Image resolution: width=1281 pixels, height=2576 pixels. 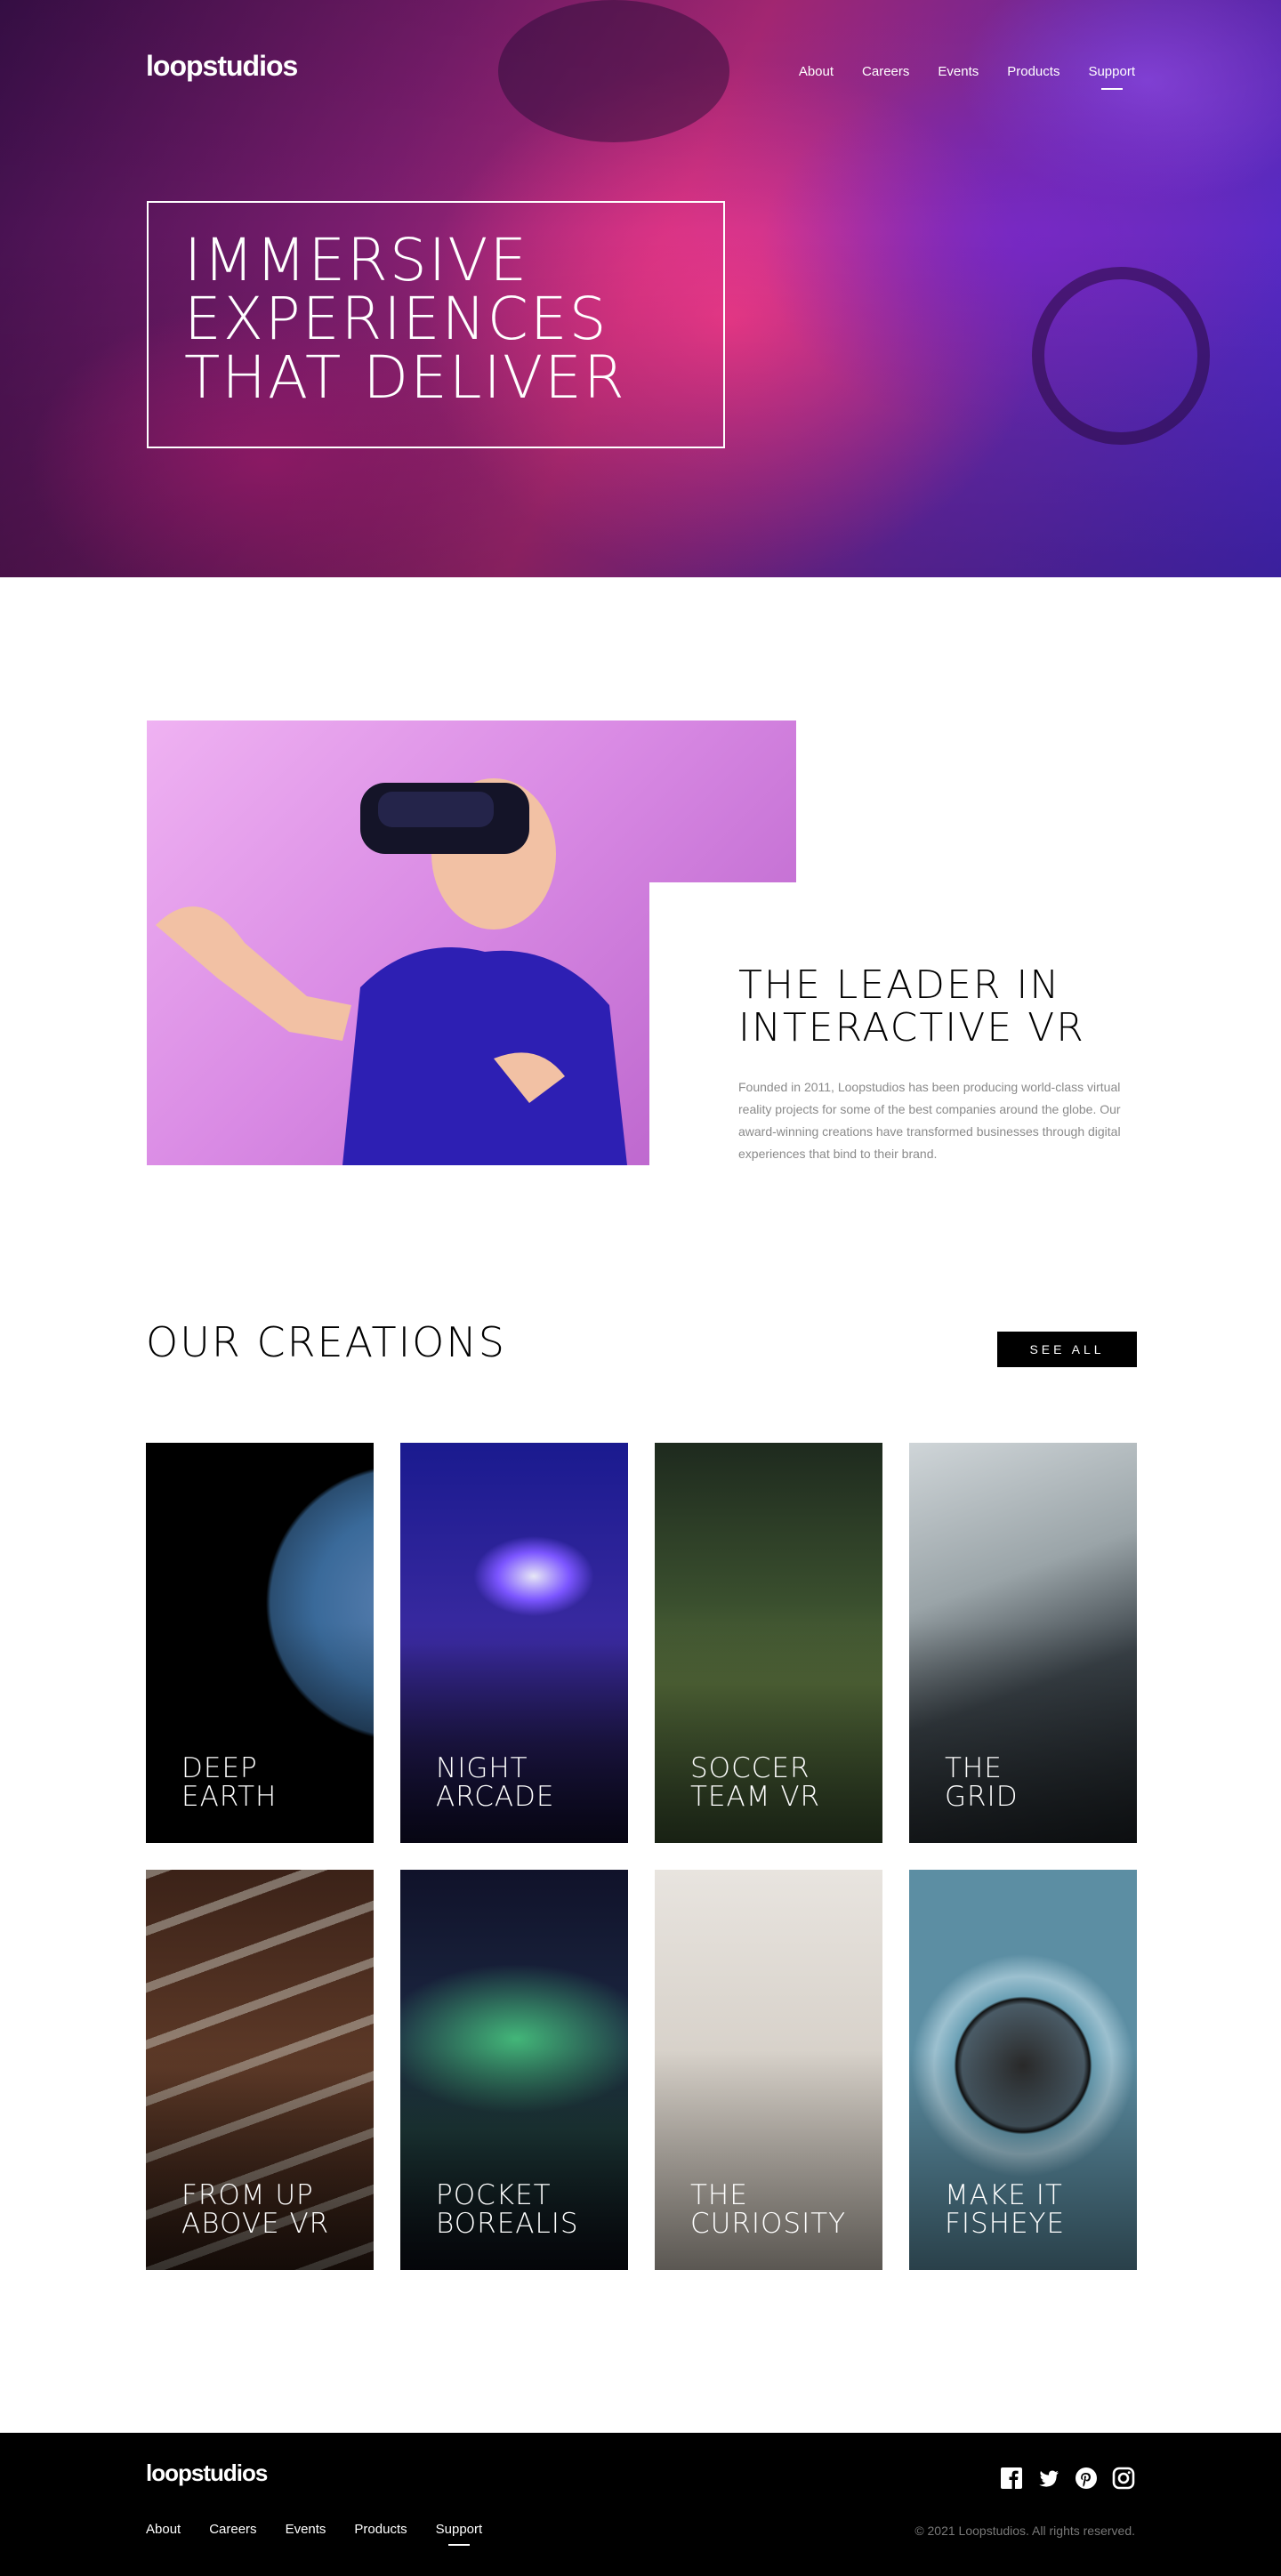 What do you see at coordinates (514, 2070) in the screenshot?
I see `creation-card-pocket-borealis: POCKET BOREALIS` at bounding box center [514, 2070].